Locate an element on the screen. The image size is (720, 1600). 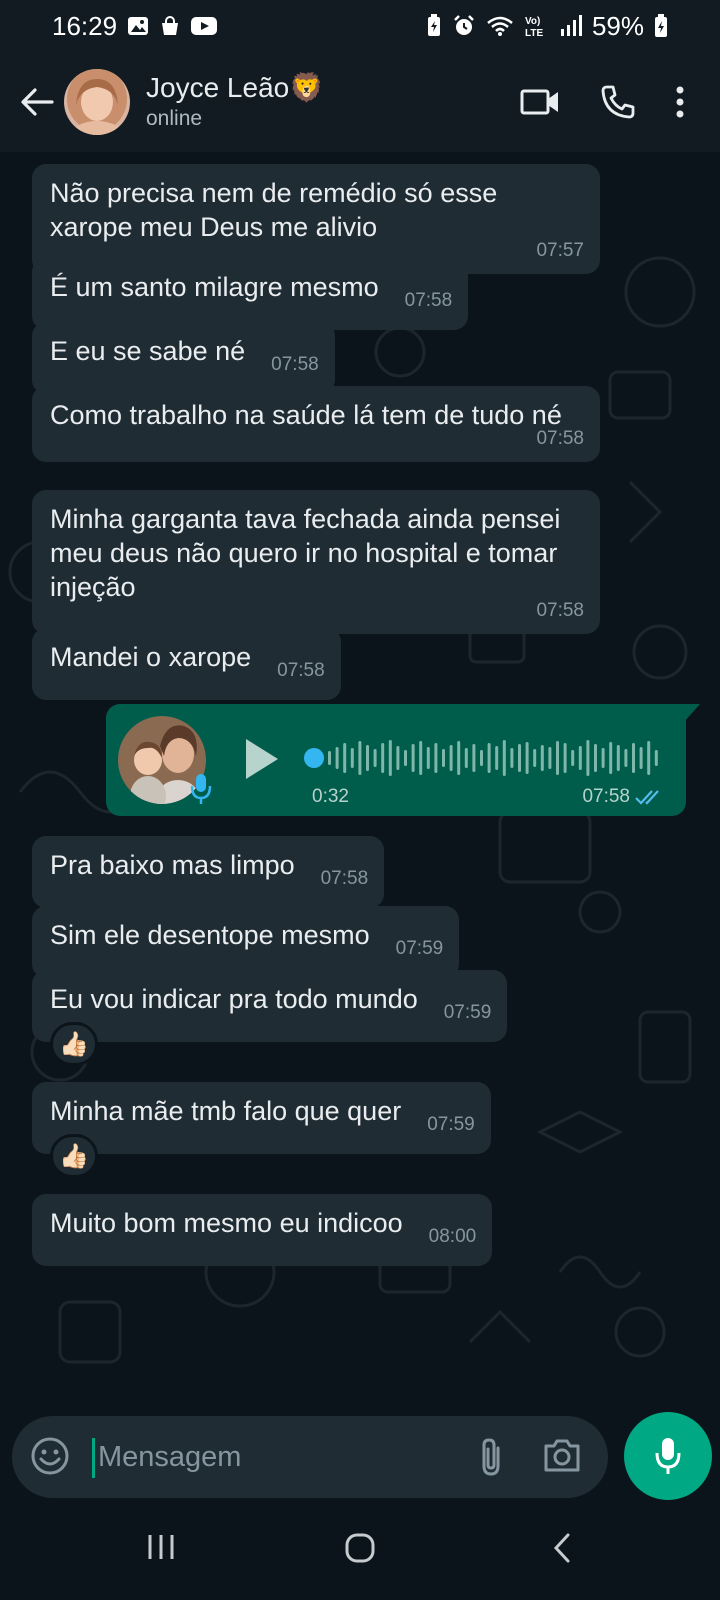
chat-header: Joyce Leão🦁 online is located at coordinates (360, 102).